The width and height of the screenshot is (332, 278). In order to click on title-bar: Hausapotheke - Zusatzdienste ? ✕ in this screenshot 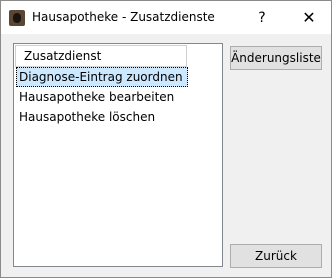, I will do `click(166, 17)`.